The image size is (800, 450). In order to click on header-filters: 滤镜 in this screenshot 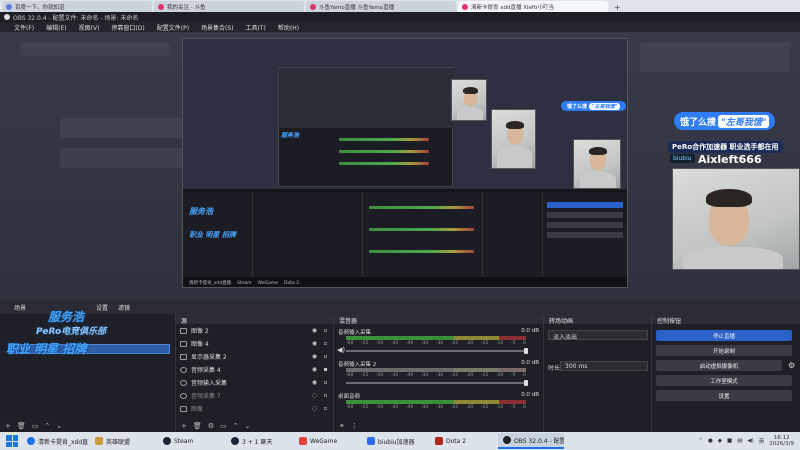, I will do `click(124, 307)`.